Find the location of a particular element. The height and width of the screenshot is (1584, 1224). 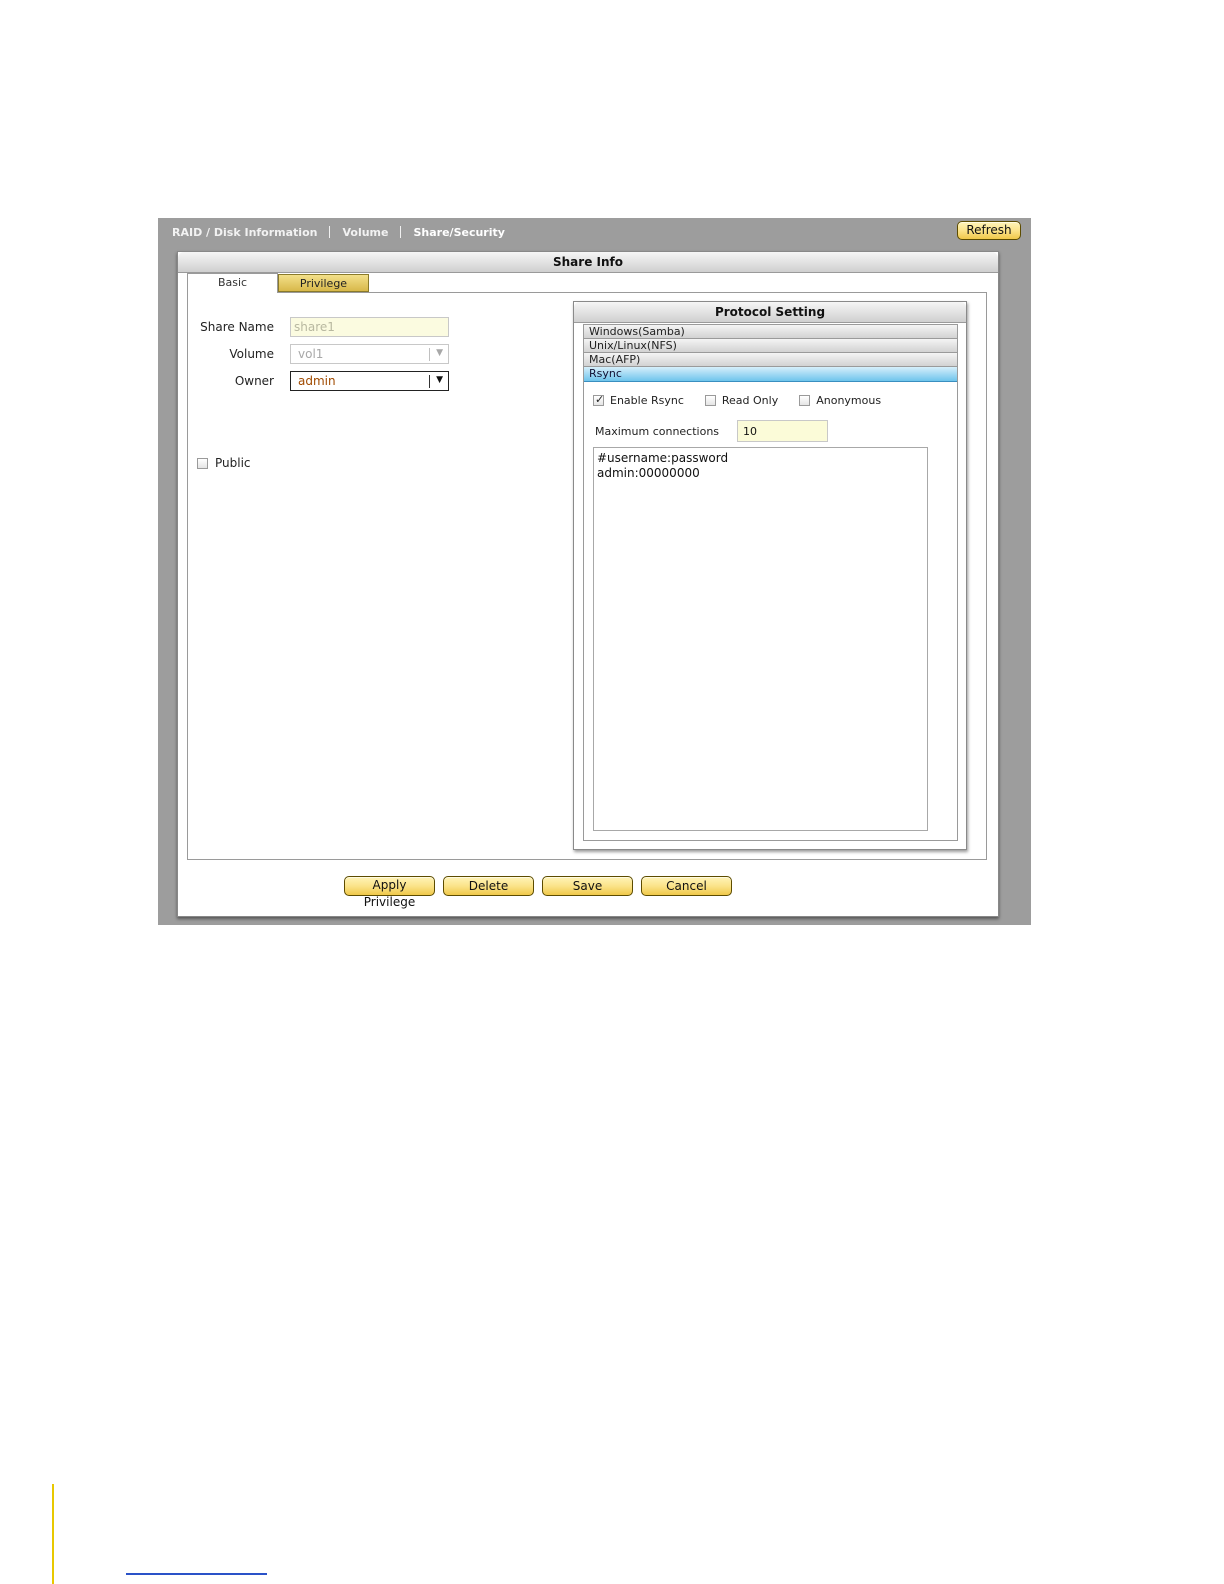

volume-select: vol1 ▼ is located at coordinates (369, 354).